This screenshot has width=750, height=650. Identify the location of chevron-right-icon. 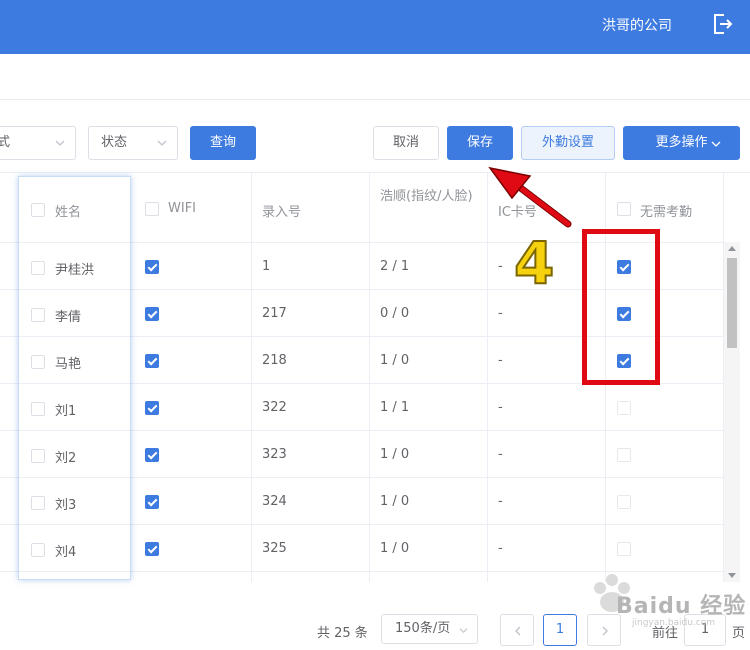
(605, 631).